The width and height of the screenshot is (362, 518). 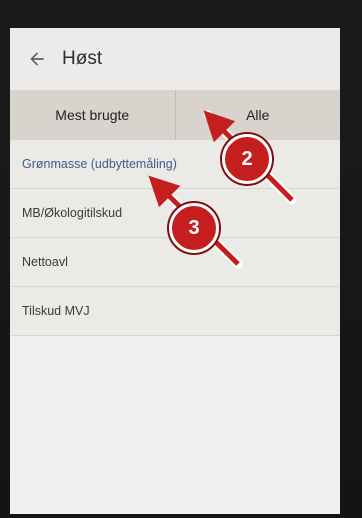 What do you see at coordinates (247, 159) in the screenshot?
I see `annotation-badge-2: 2` at bounding box center [247, 159].